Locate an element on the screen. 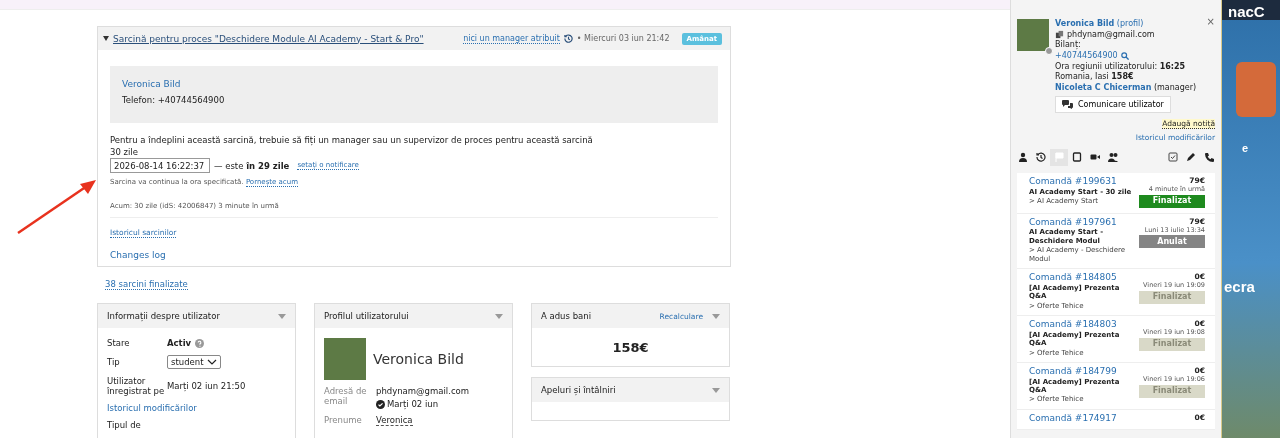 This screenshot has height=438, width=1280. balance-label: Bilanț: is located at coordinates (1068, 45).